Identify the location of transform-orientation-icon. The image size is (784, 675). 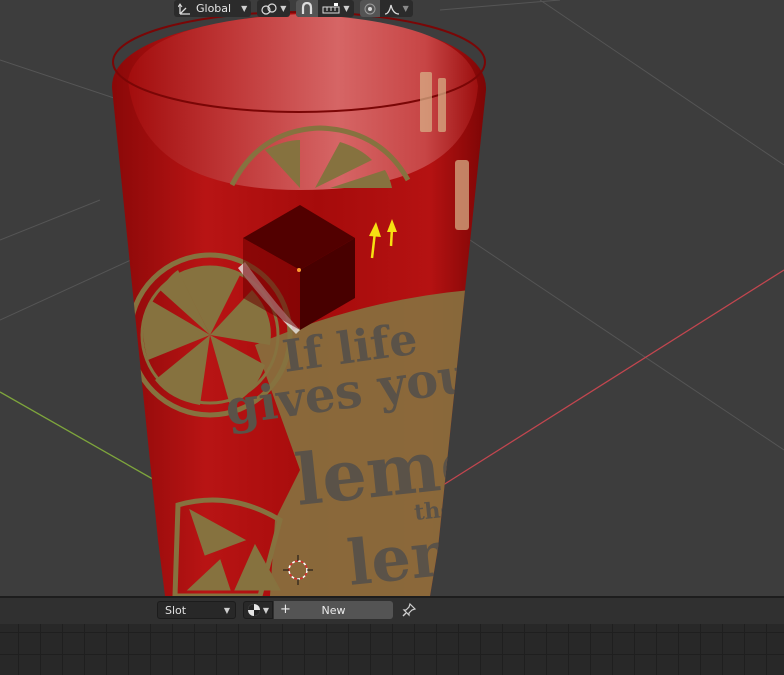
(185, 8).